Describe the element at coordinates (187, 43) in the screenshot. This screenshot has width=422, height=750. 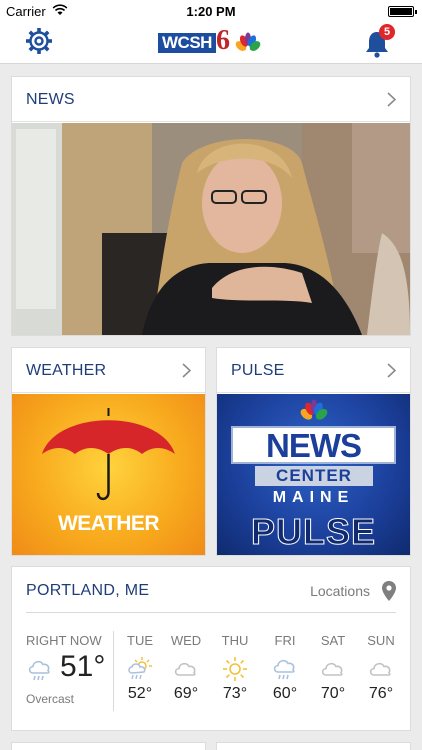
I see `logo-wordmark: WCSH` at that location.